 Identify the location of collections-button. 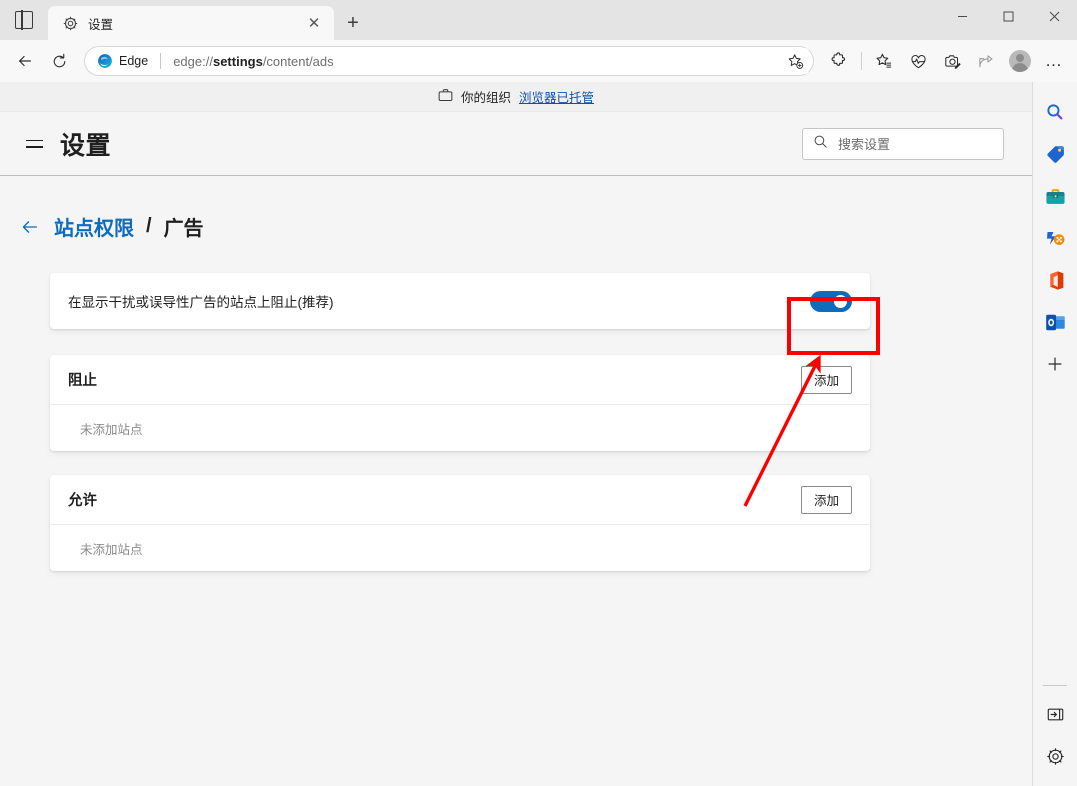
(918, 61).